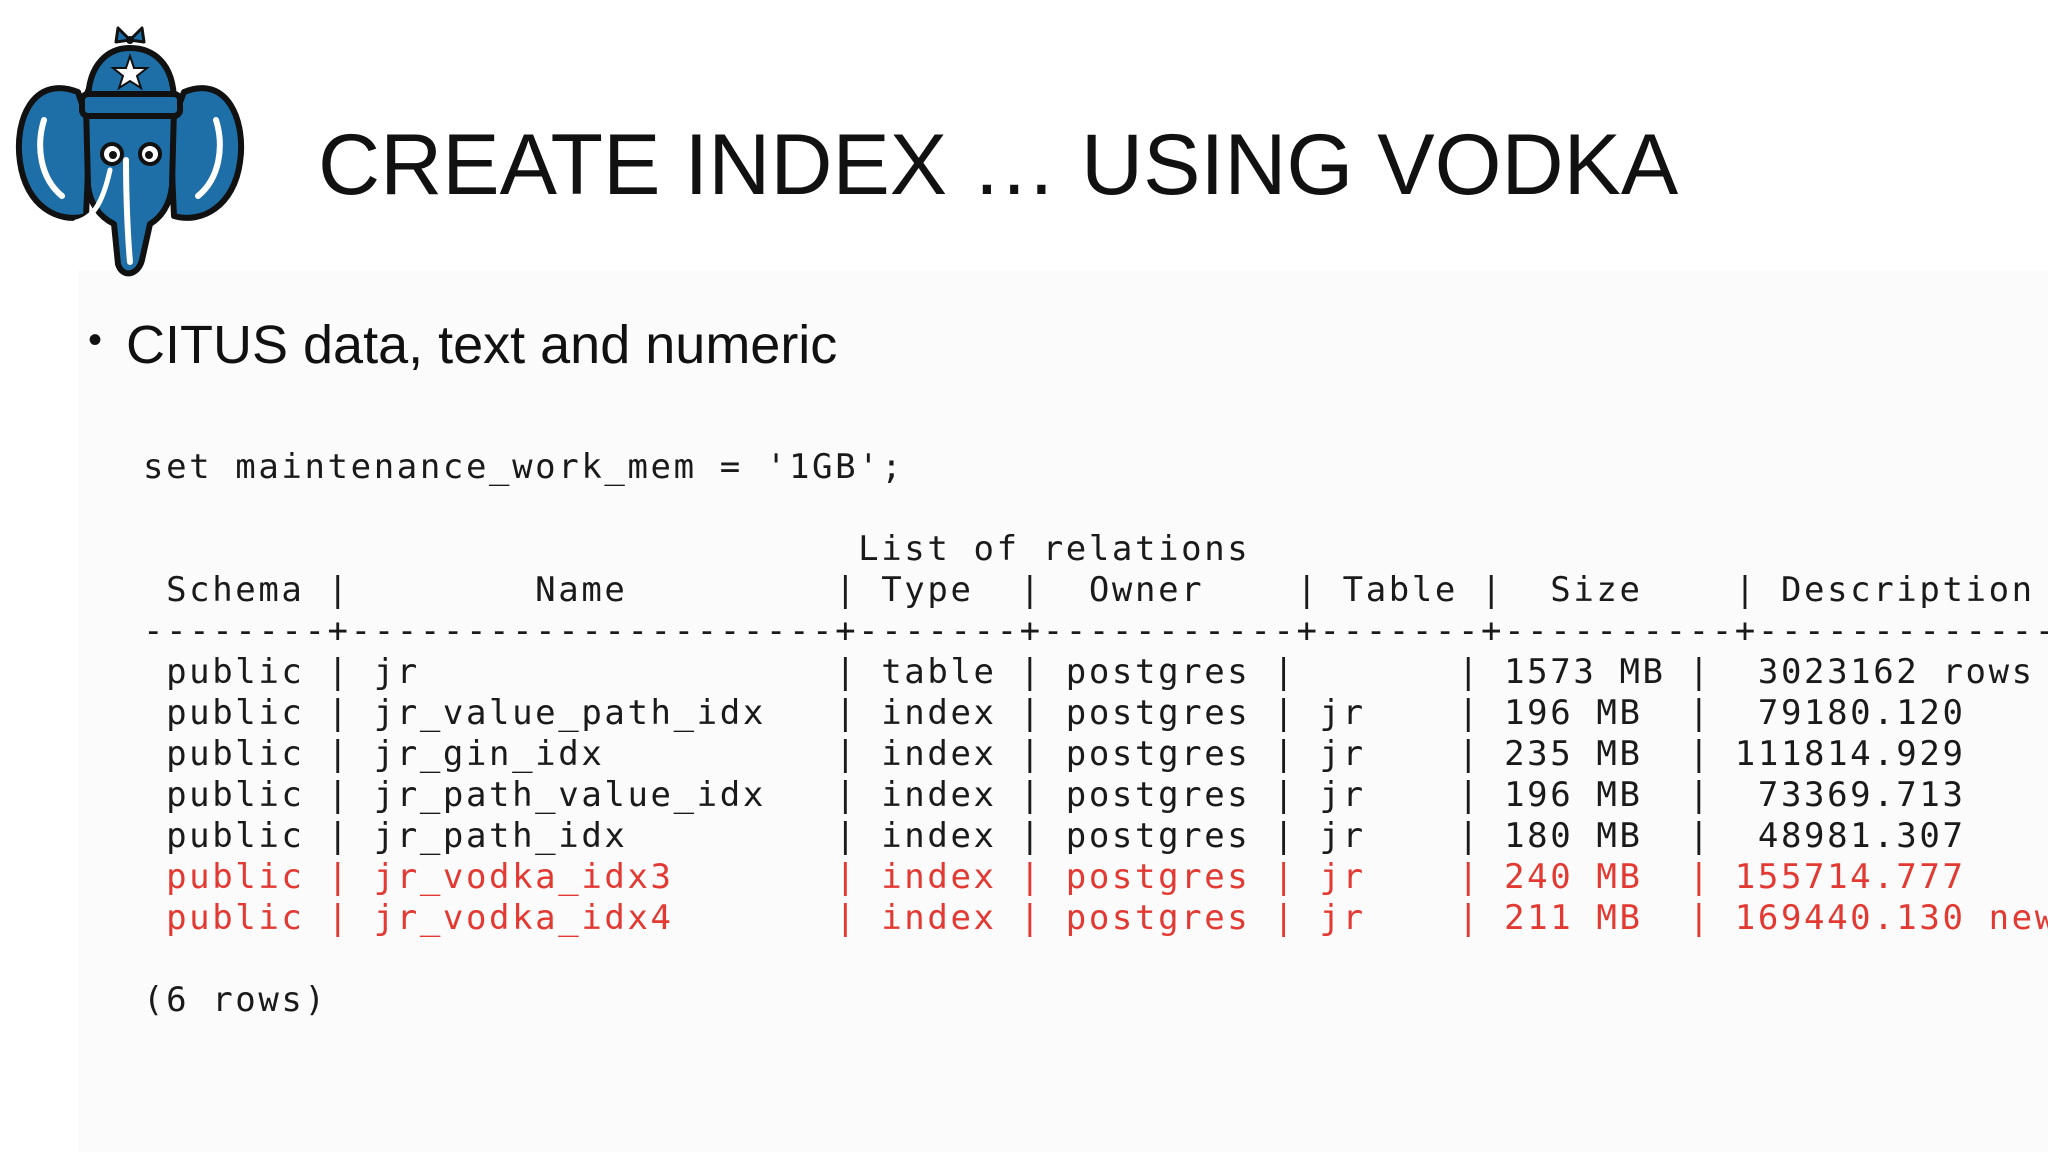  Describe the element at coordinates (235, 1000) in the screenshot. I see `code-line: (6 rows)` at that location.